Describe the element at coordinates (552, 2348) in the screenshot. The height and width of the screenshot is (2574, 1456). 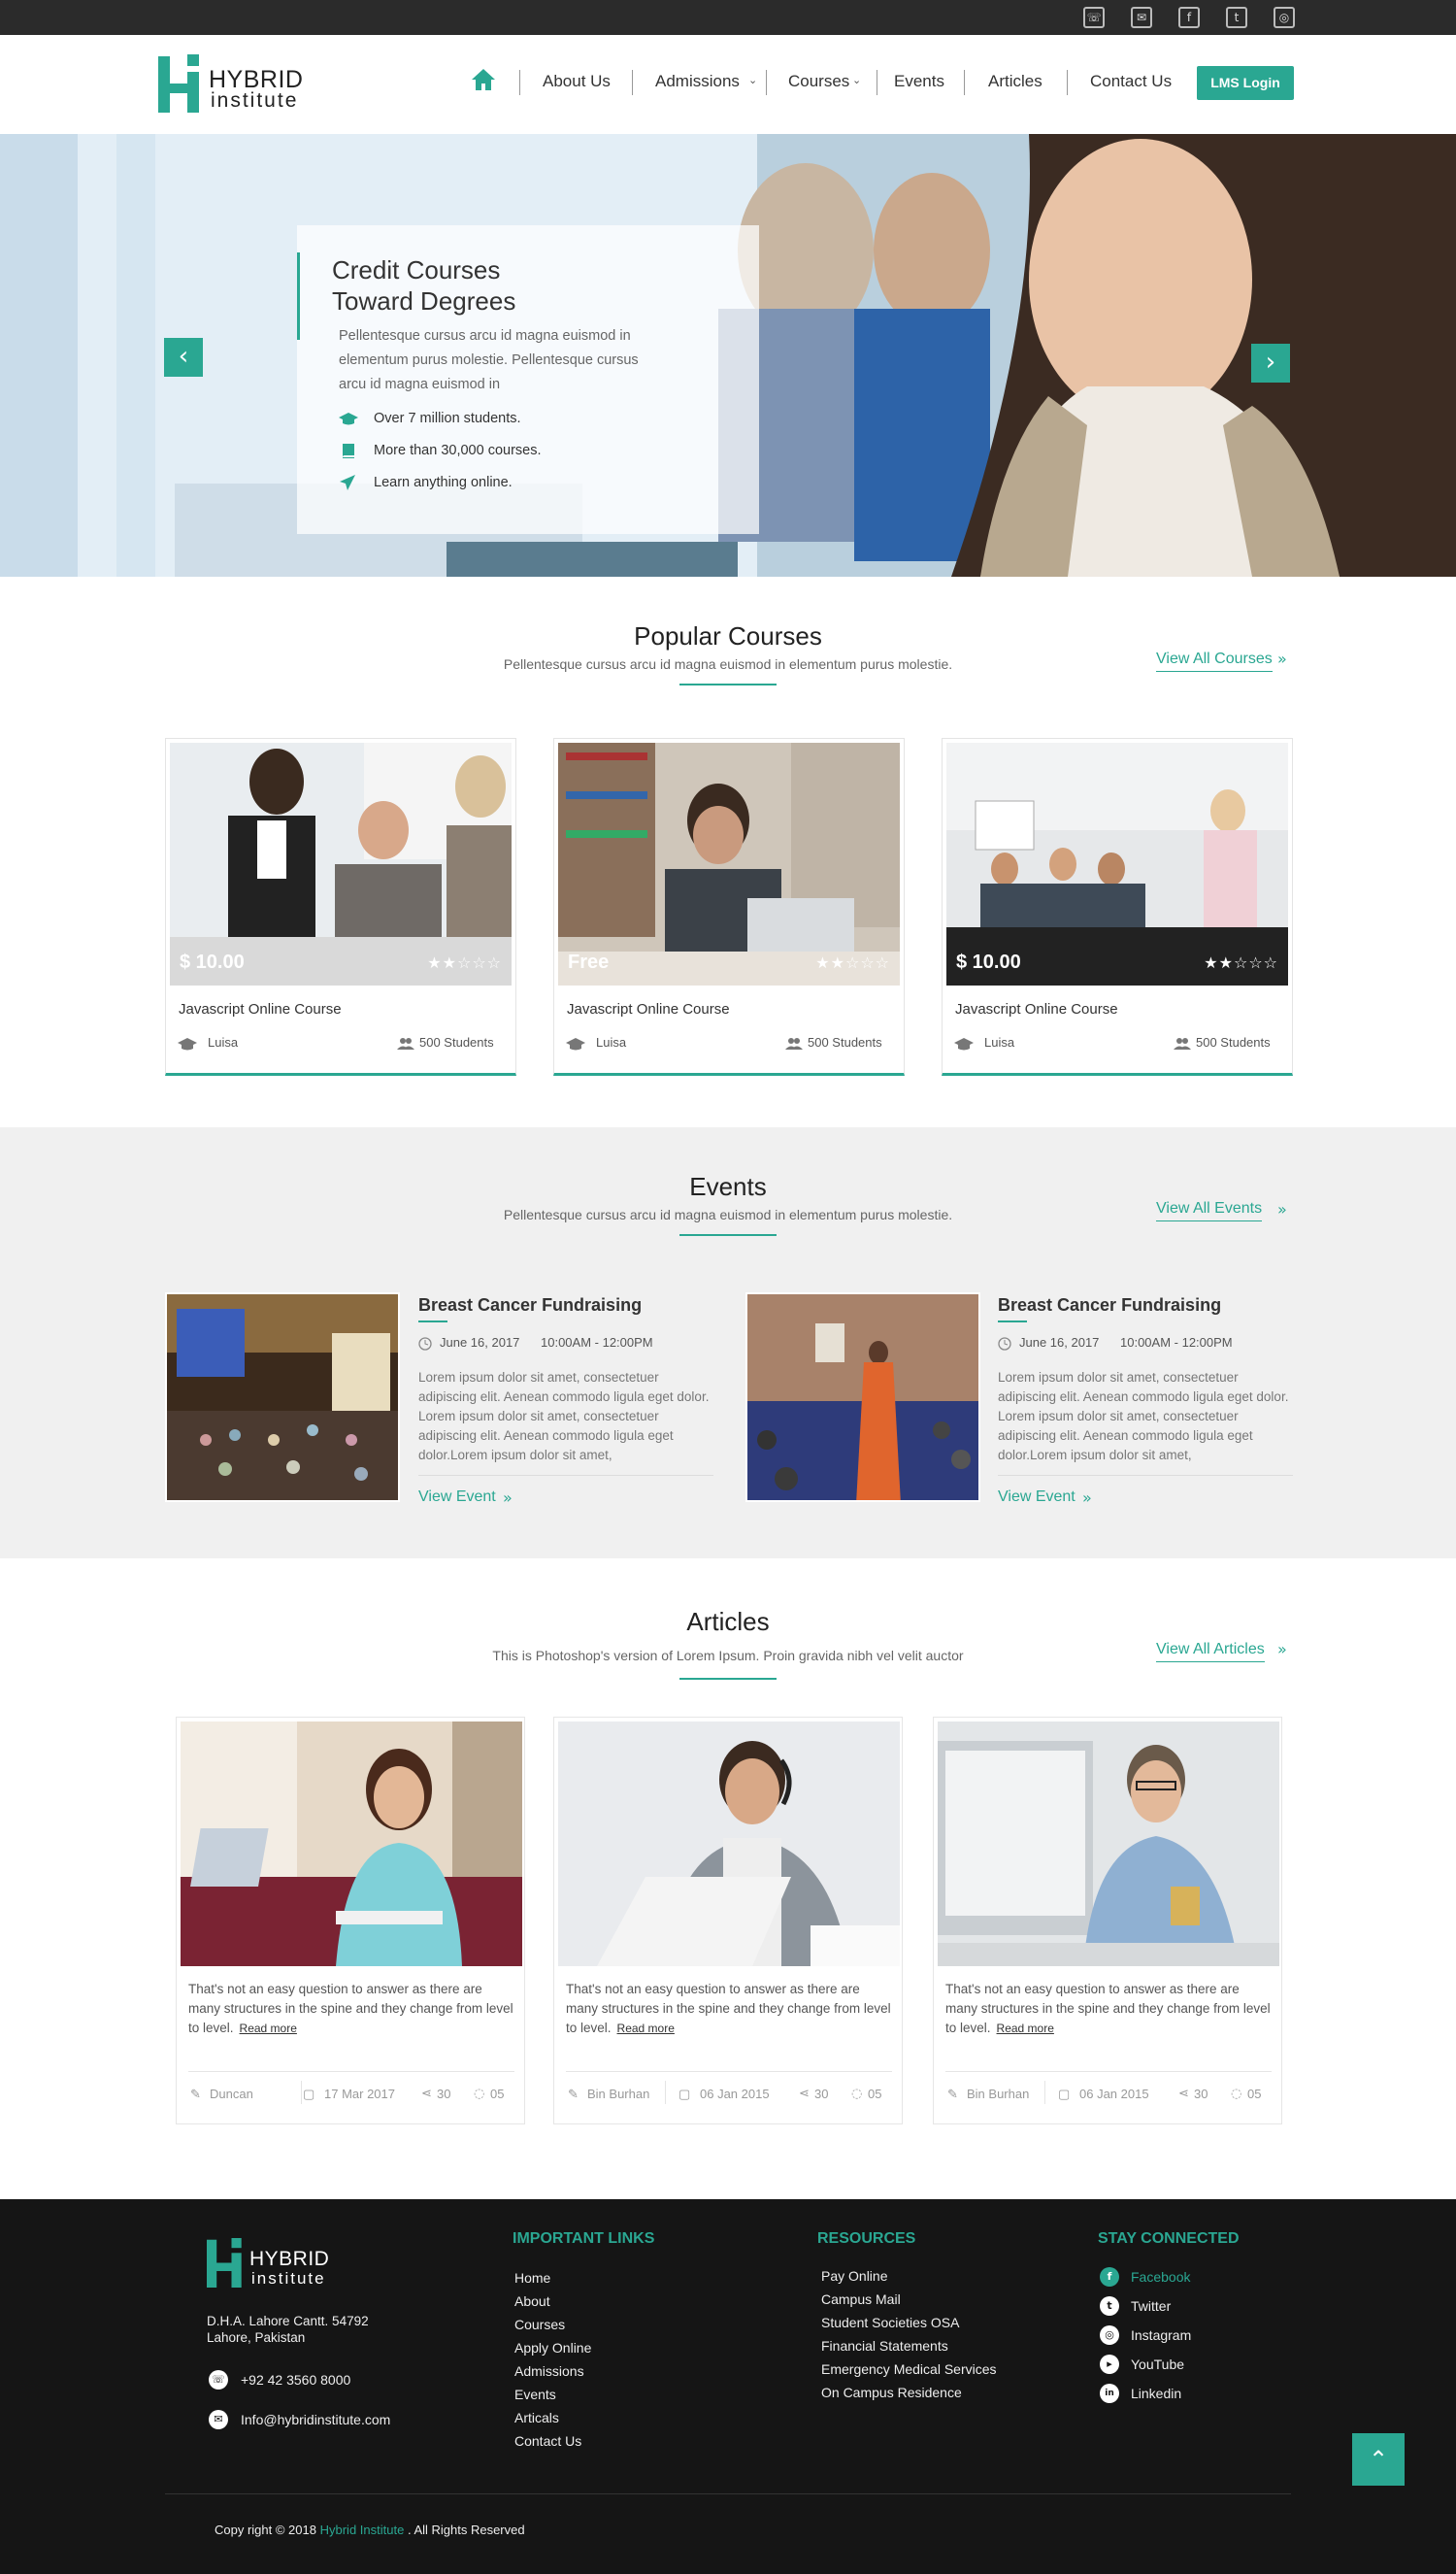
I see `footer-link-apply-online: Apply Online` at that location.